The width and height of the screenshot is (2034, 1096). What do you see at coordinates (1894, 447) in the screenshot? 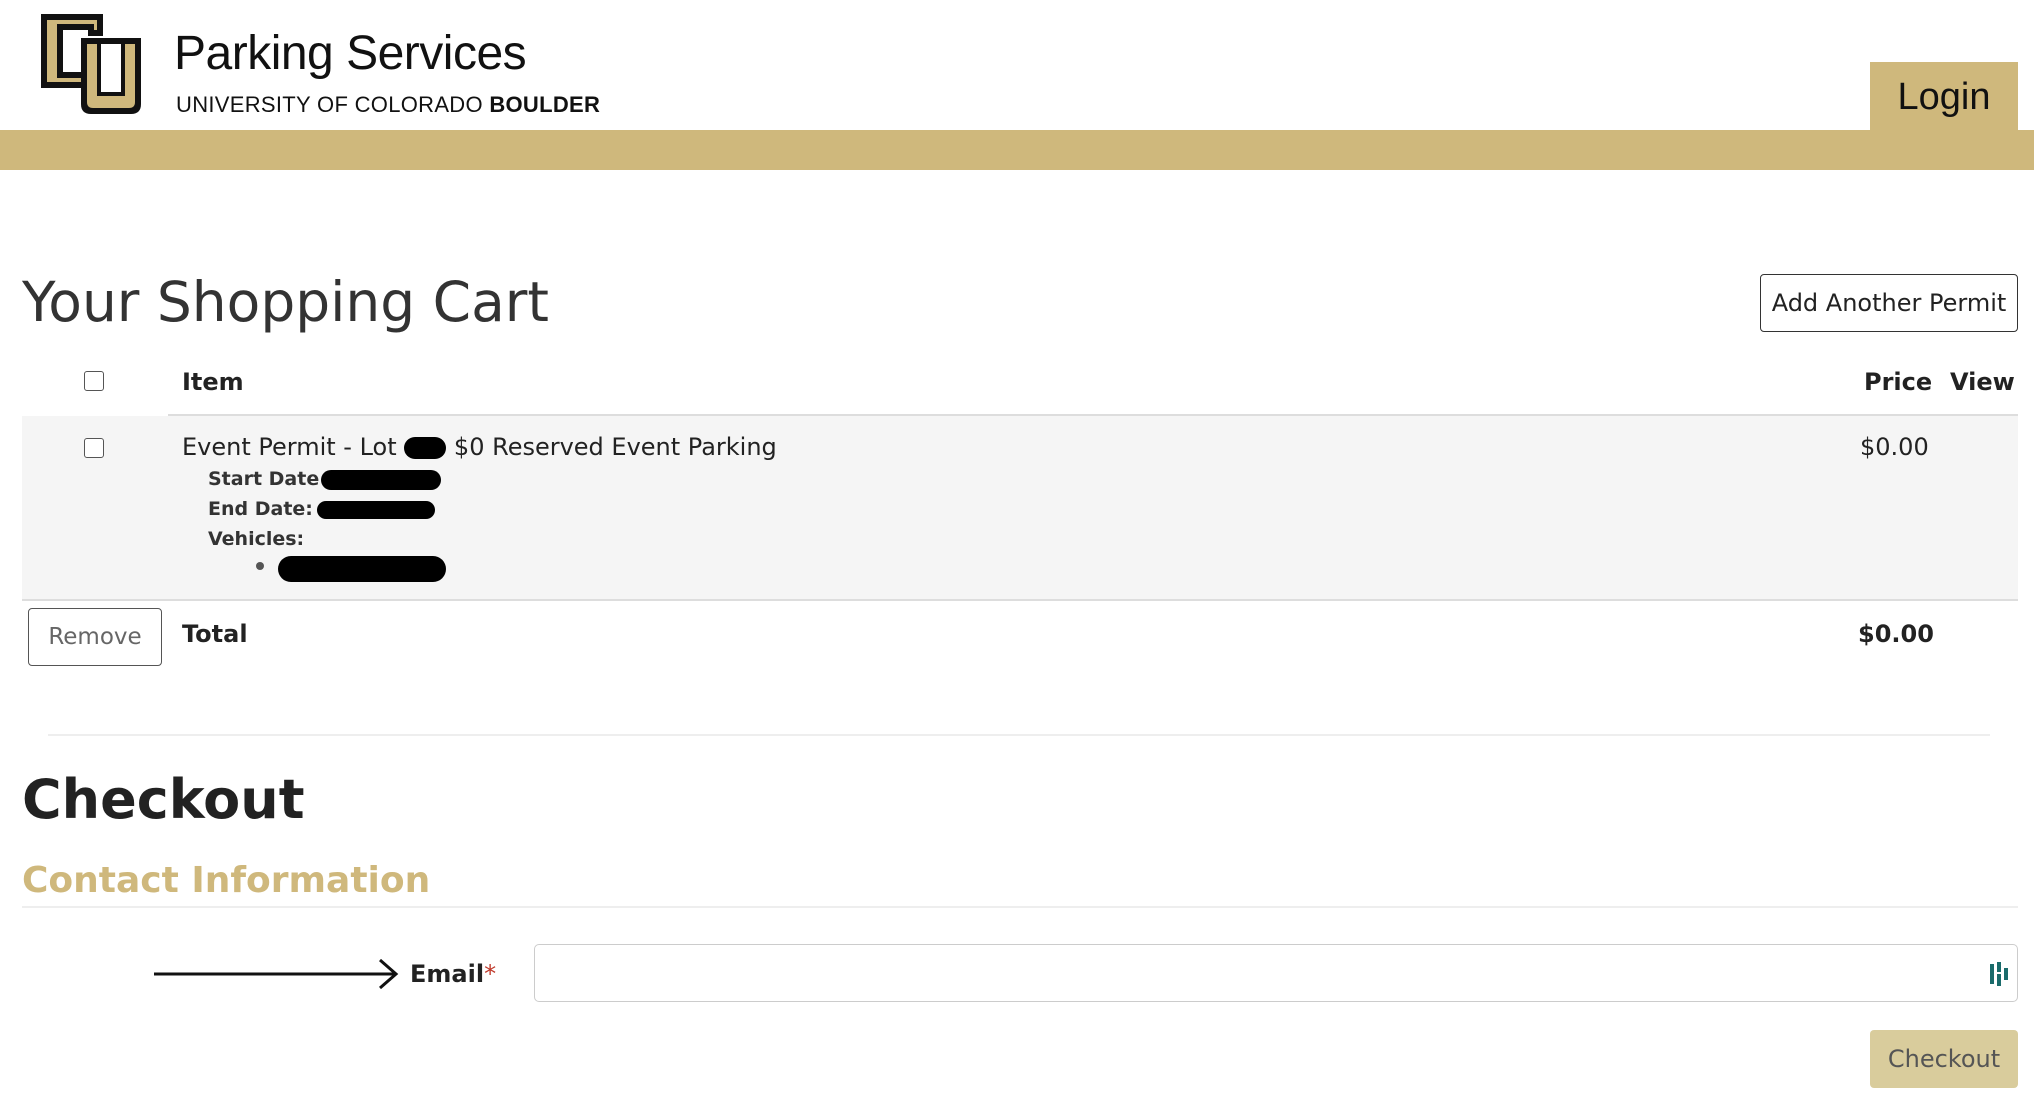
I see `row-price: $0.00` at bounding box center [1894, 447].